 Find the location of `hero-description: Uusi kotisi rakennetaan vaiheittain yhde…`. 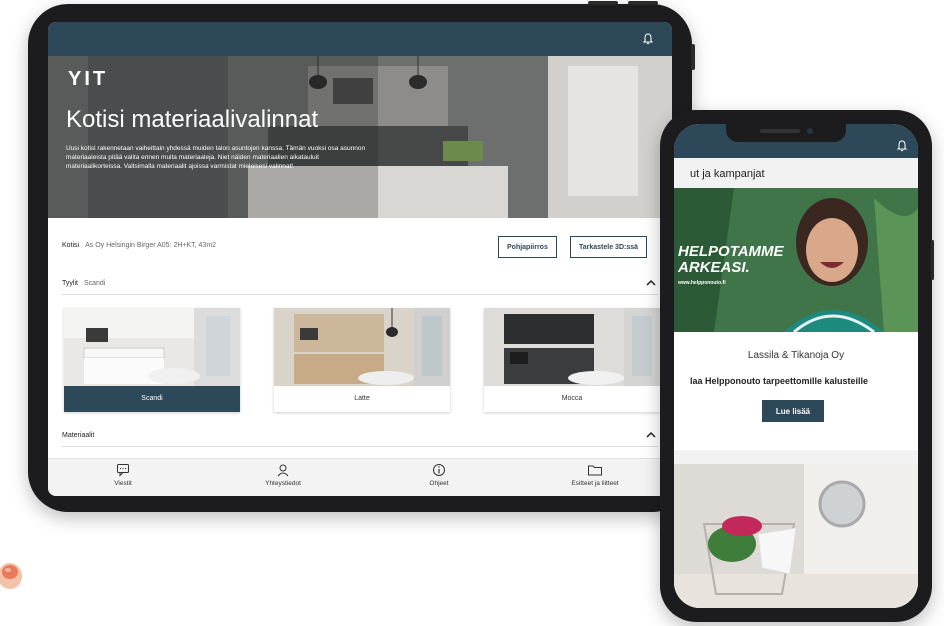

hero-description: Uusi kotisi rakennetaan vaiheittain yhde… is located at coordinates (216, 157).